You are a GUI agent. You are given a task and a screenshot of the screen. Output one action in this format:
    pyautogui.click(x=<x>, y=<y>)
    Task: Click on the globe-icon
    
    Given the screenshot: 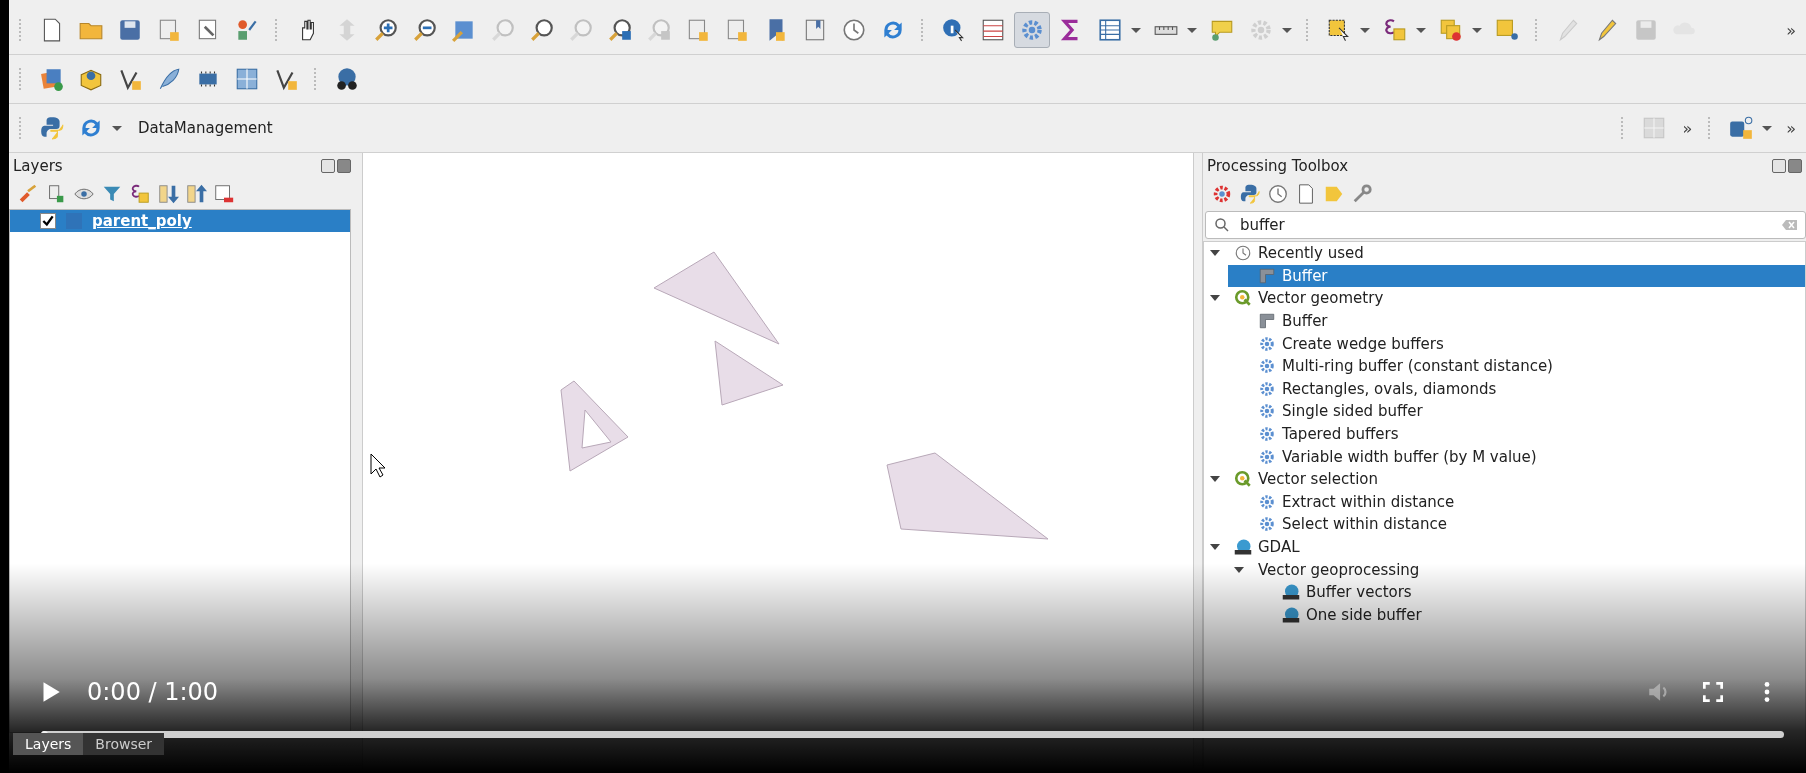 What is the action you would take?
    pyautogui.click(x=347, y=79)
    